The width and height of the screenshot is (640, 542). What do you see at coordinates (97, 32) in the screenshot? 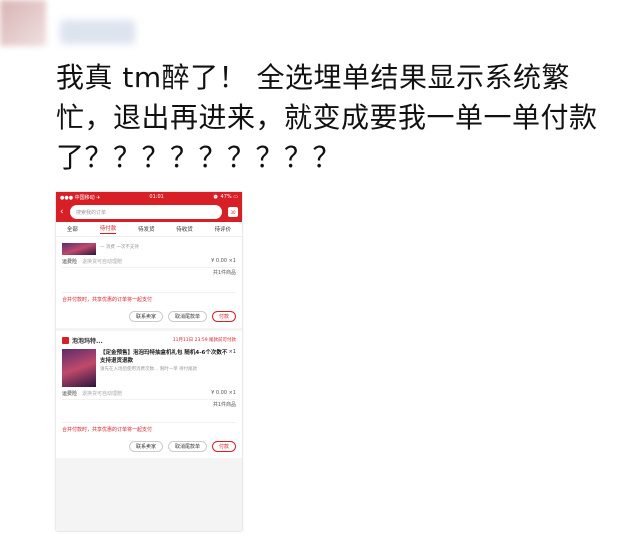
I see `username-blurred` at bounding box center [97, 32].